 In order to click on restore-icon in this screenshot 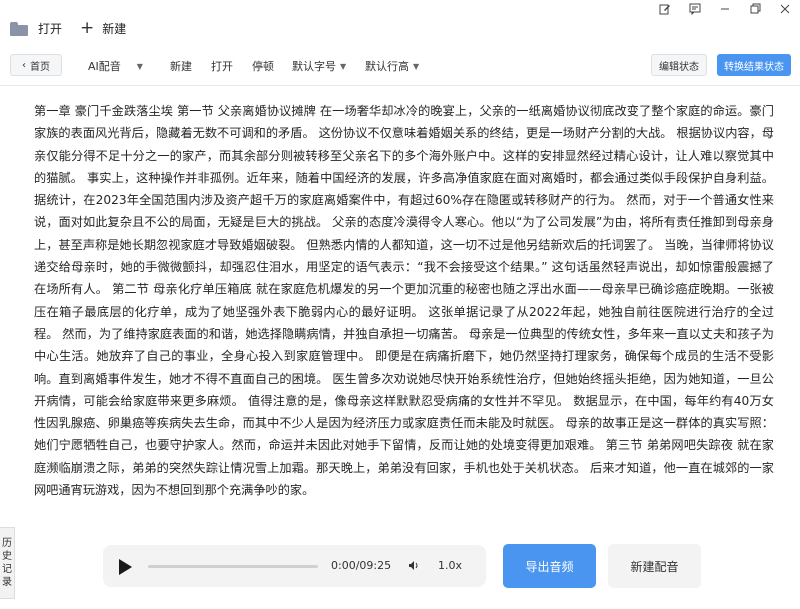, I will do `click(755, 9)`.